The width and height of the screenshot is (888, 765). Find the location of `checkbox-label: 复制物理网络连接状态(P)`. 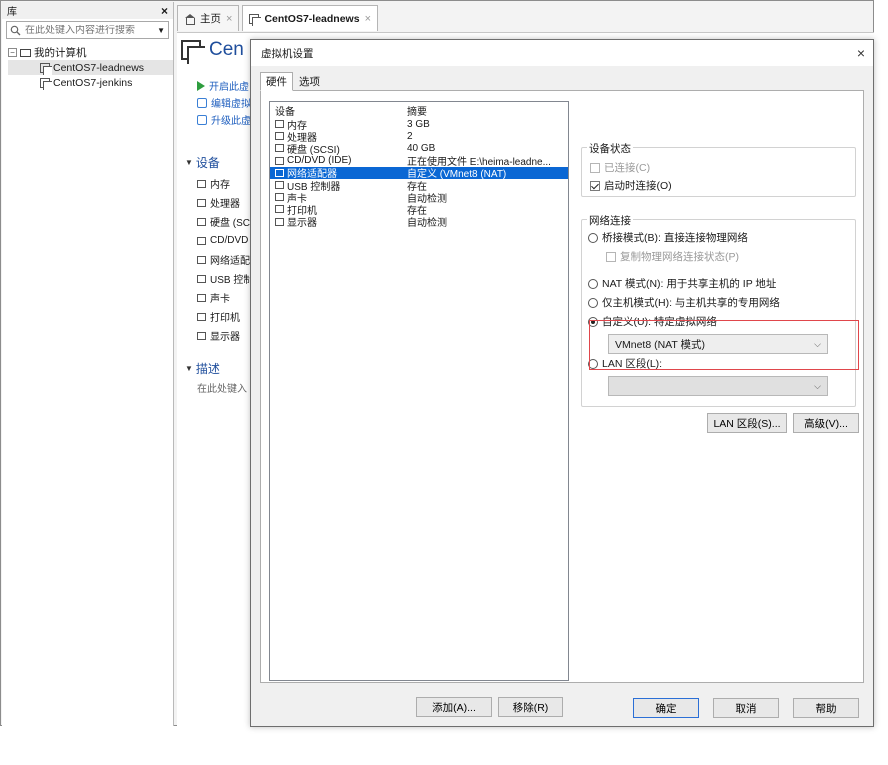

checkbox-label: 复制物理网络连接状态(P) is located at coordinates (679, 257).